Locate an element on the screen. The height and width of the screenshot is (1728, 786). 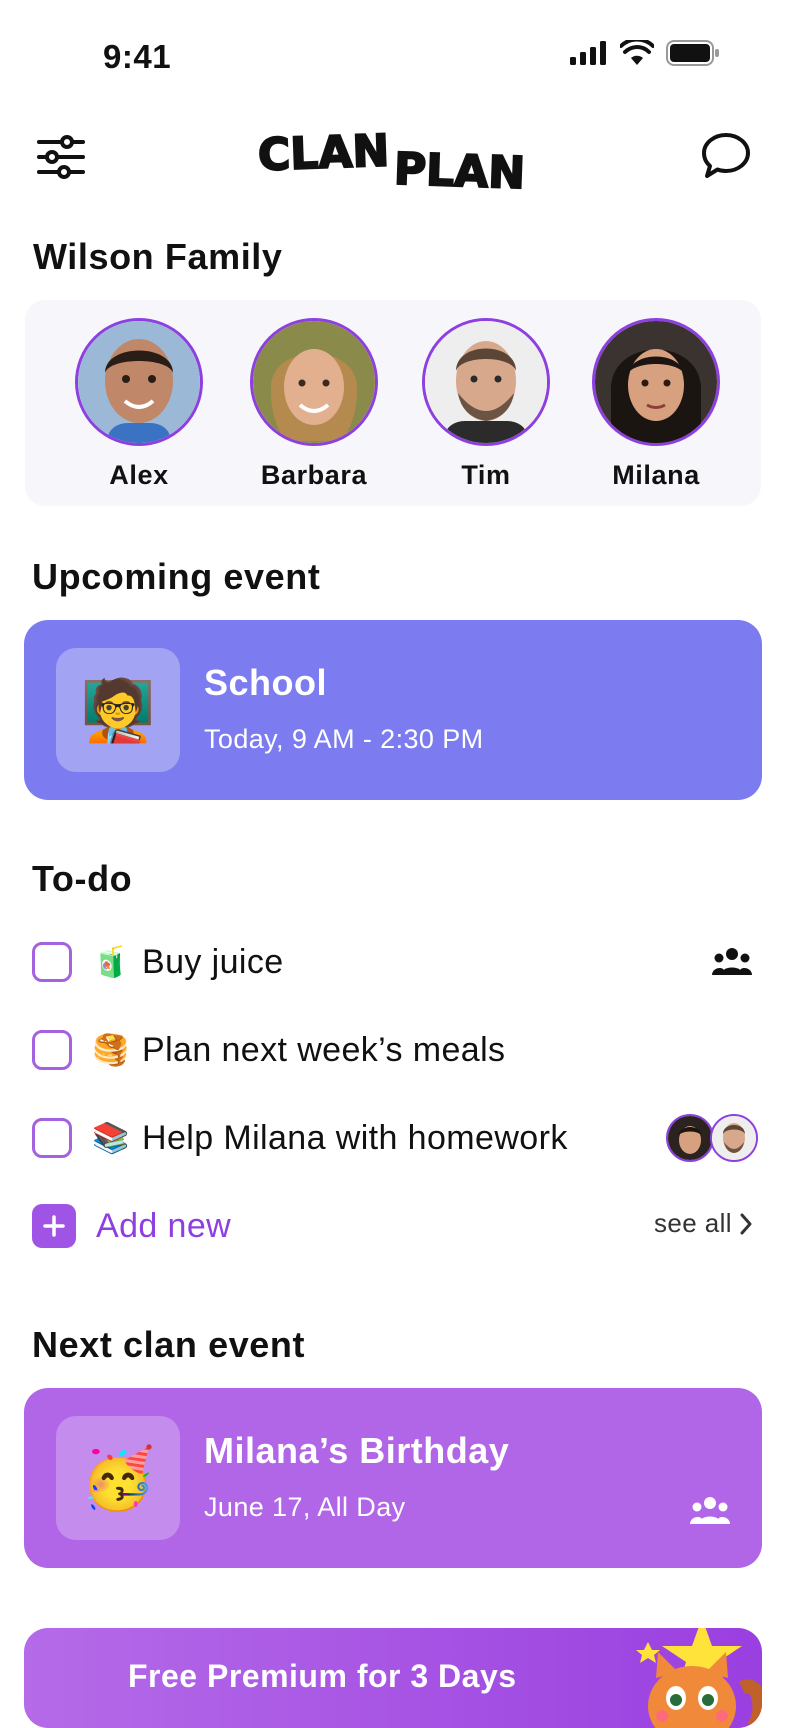
todo-label: Help Milana with homework is located at coordinates (355, 1137).